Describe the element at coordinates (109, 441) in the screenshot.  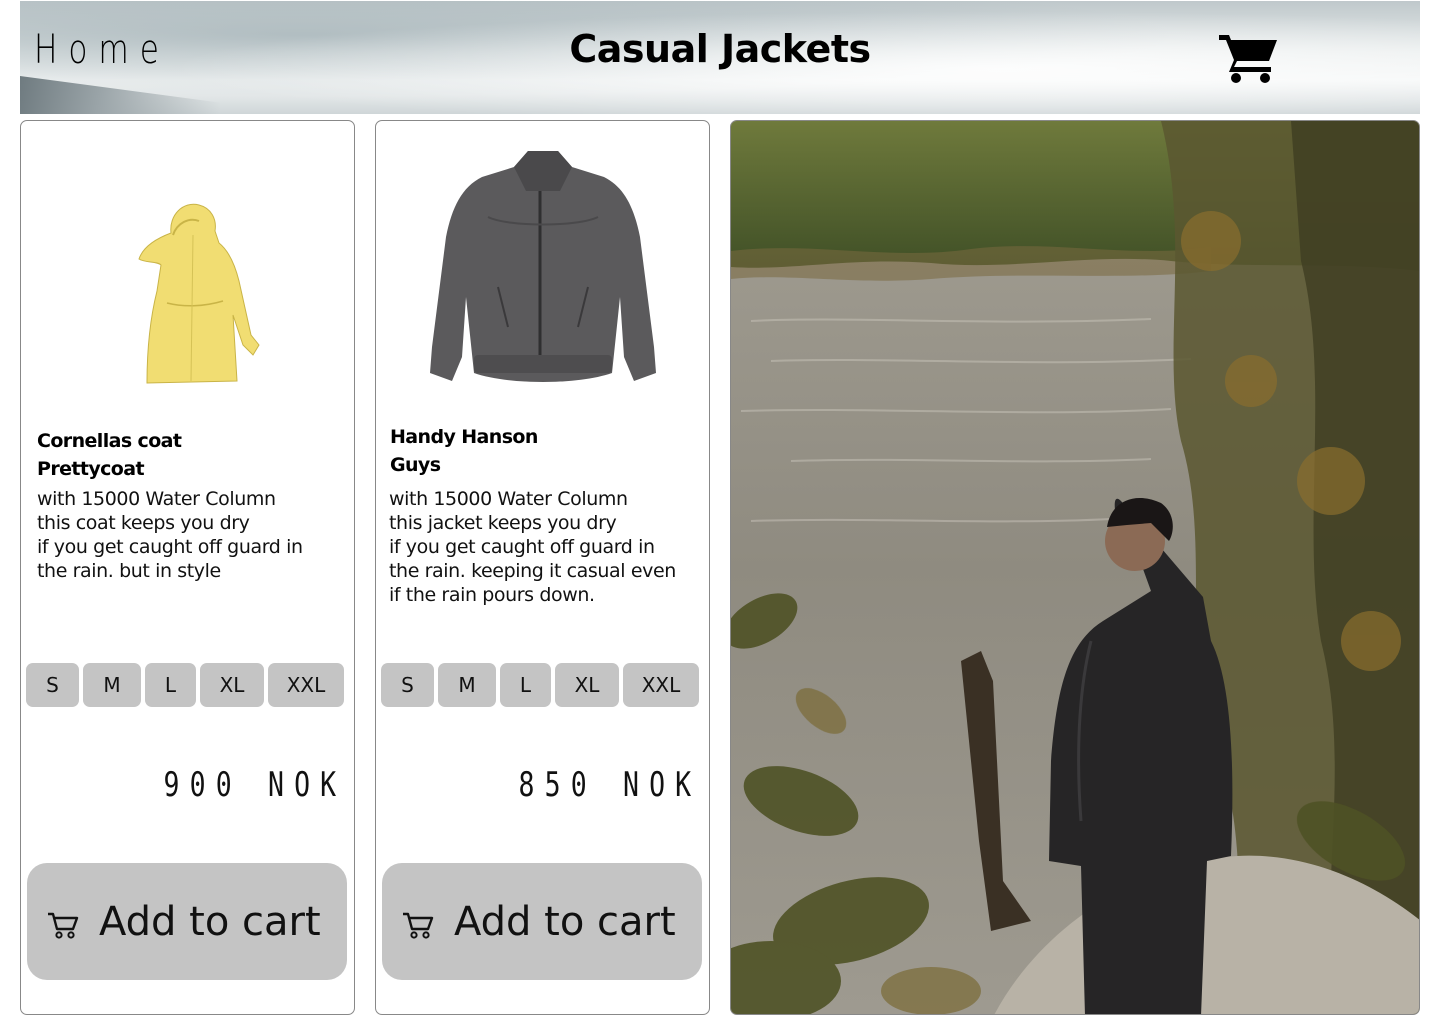
I see `product-name-line: Cornellas coat` at that location.